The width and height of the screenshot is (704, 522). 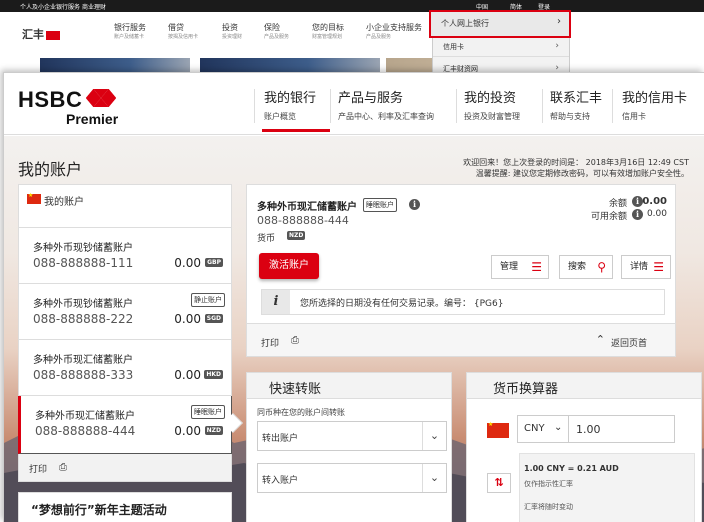 I want to click on currency-badge: HKD, so click(x=213, y=374).